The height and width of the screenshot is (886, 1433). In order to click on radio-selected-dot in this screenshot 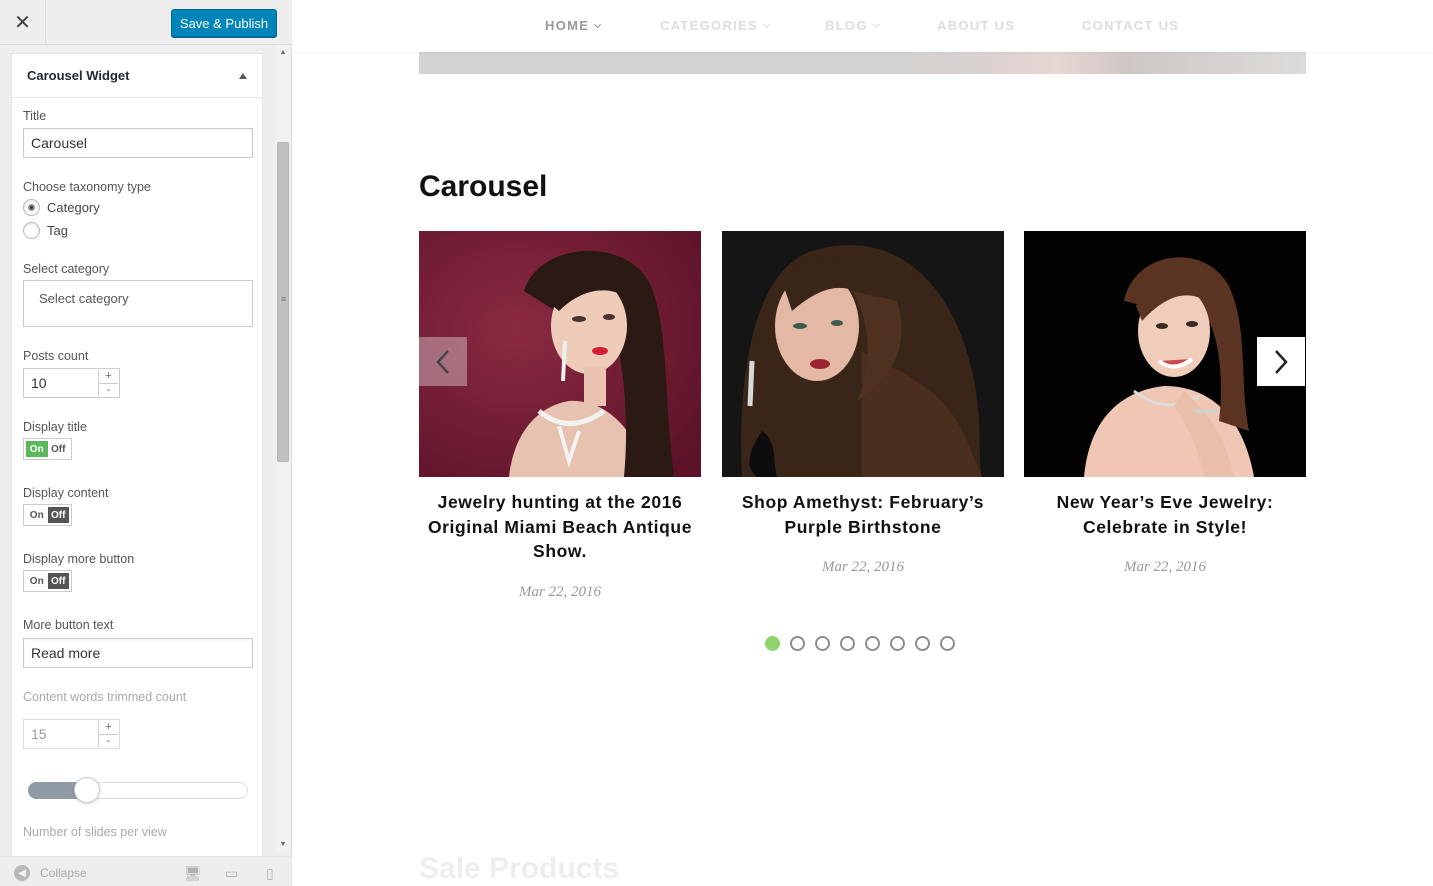, I will do `click(31, 207)`.